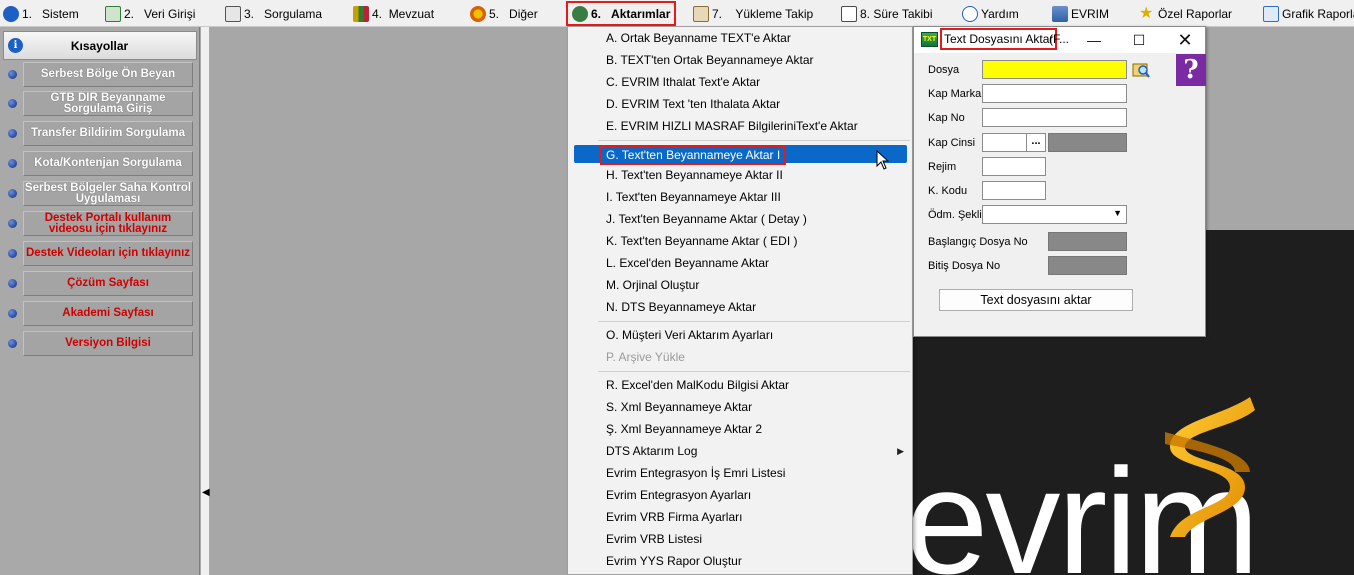 The width and height of the screenshot is (1354, 575). What do you see at coordinates (929, 39) in the screenshot?
I see `app-icon: TXT` at bounding box center [929, 39].